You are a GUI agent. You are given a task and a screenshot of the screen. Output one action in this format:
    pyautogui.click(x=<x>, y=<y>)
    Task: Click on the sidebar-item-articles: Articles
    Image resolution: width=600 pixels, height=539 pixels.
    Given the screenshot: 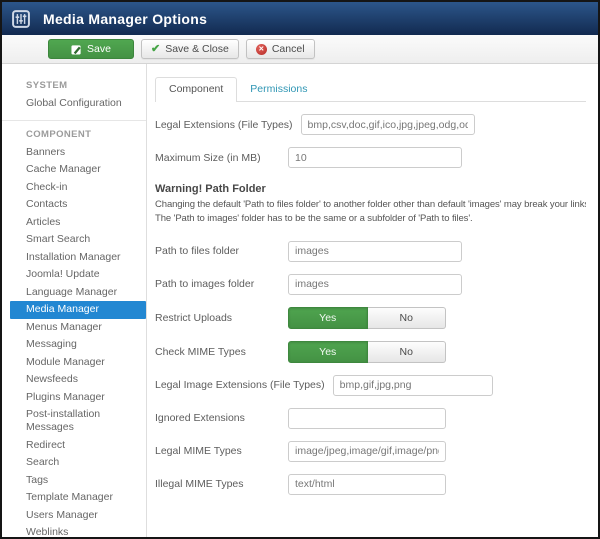 What is the action you would take?
    pyautogui.click(x=74, y=223)
    